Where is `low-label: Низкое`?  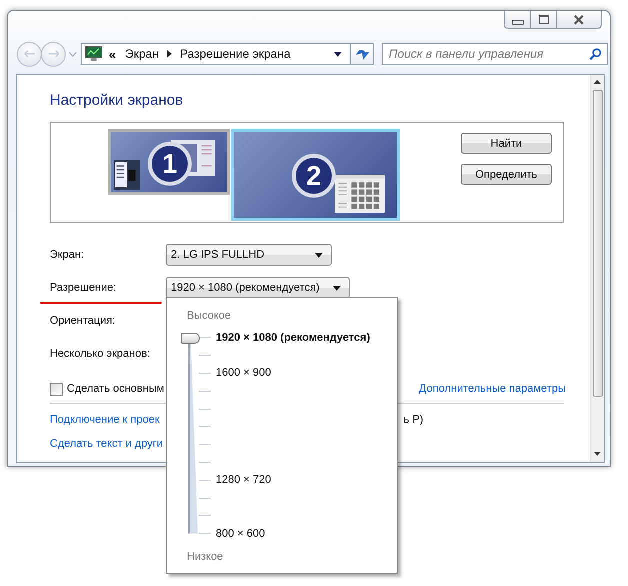 low-label: Низкое is located at coordinates (205, 557).